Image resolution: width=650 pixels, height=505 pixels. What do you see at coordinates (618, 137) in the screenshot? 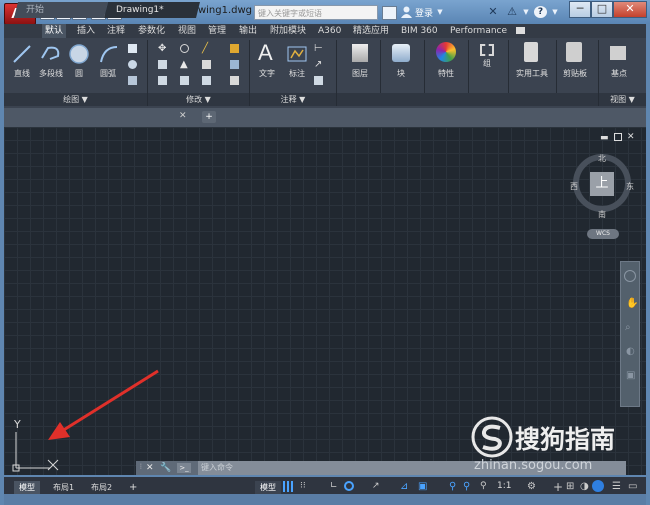
I see `viewport-restore-icon` at bounding box center [618, 137].